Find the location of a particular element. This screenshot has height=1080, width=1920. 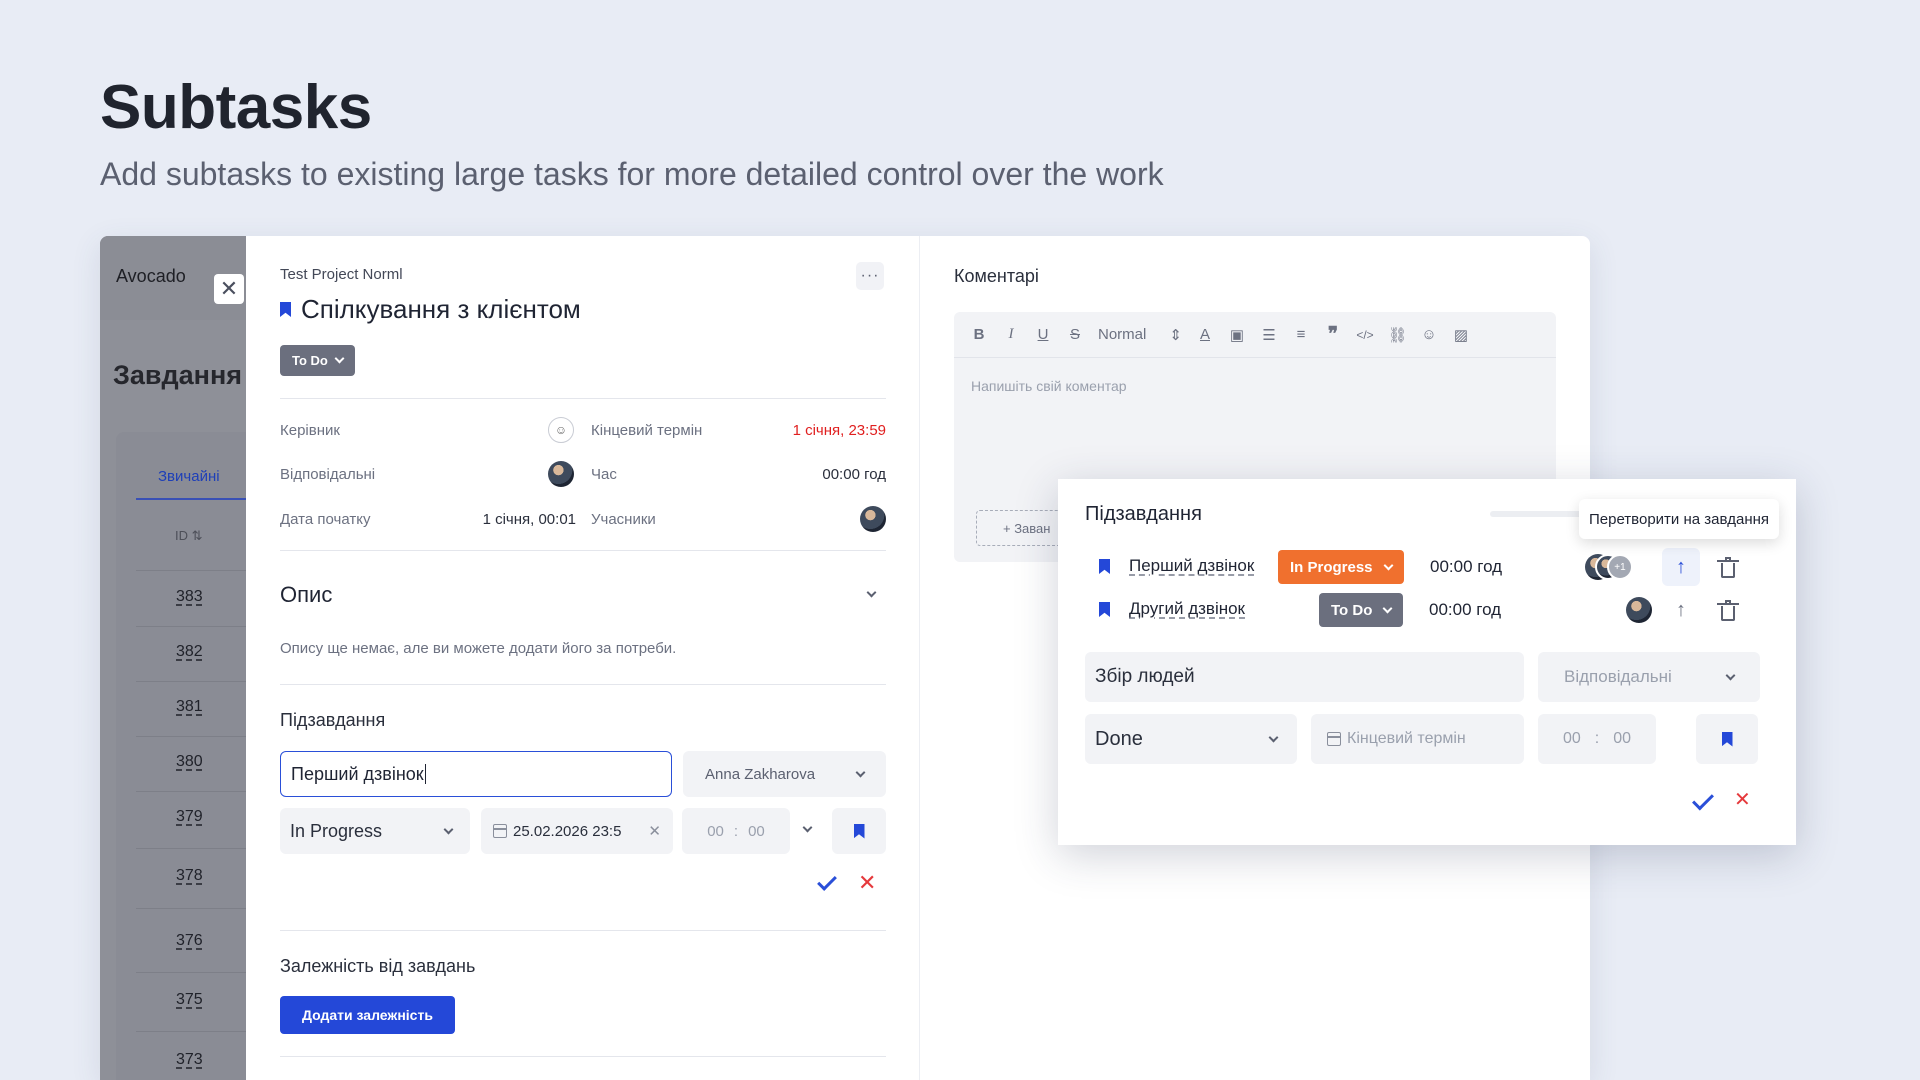

more-assignees-badge: +1 is located at coordinates (1620, 567).